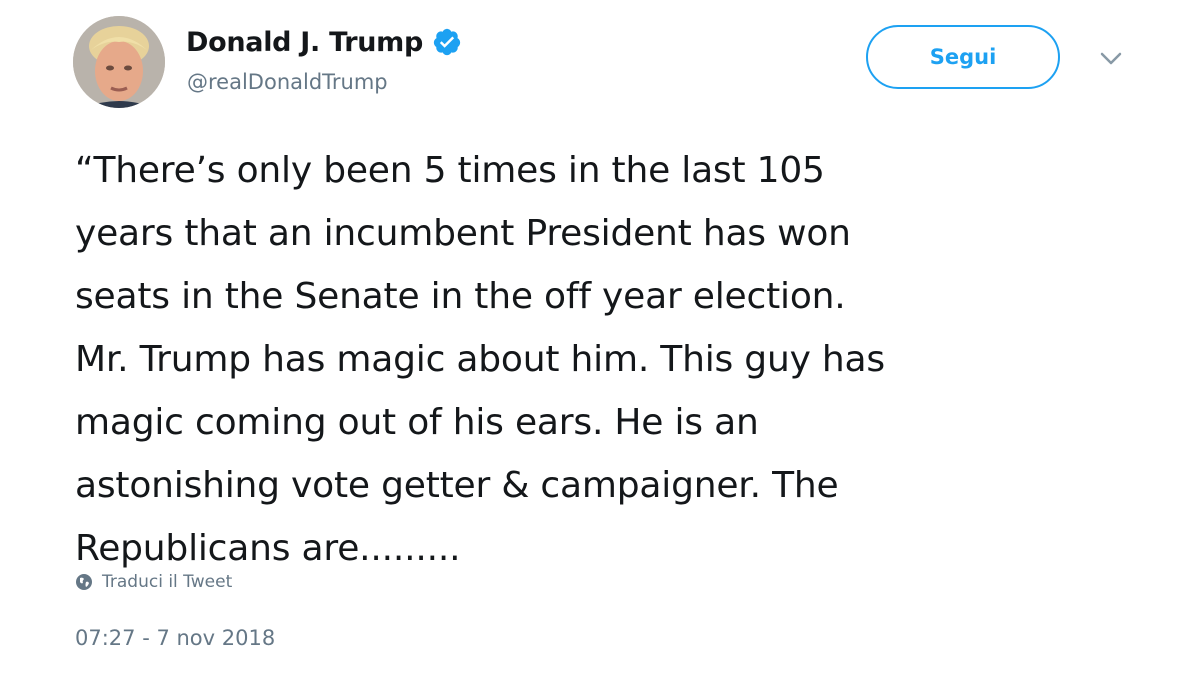 The width and height of the screenshot is (1200, 675). I want to click on follow-button: Segui, so click(963, 57).